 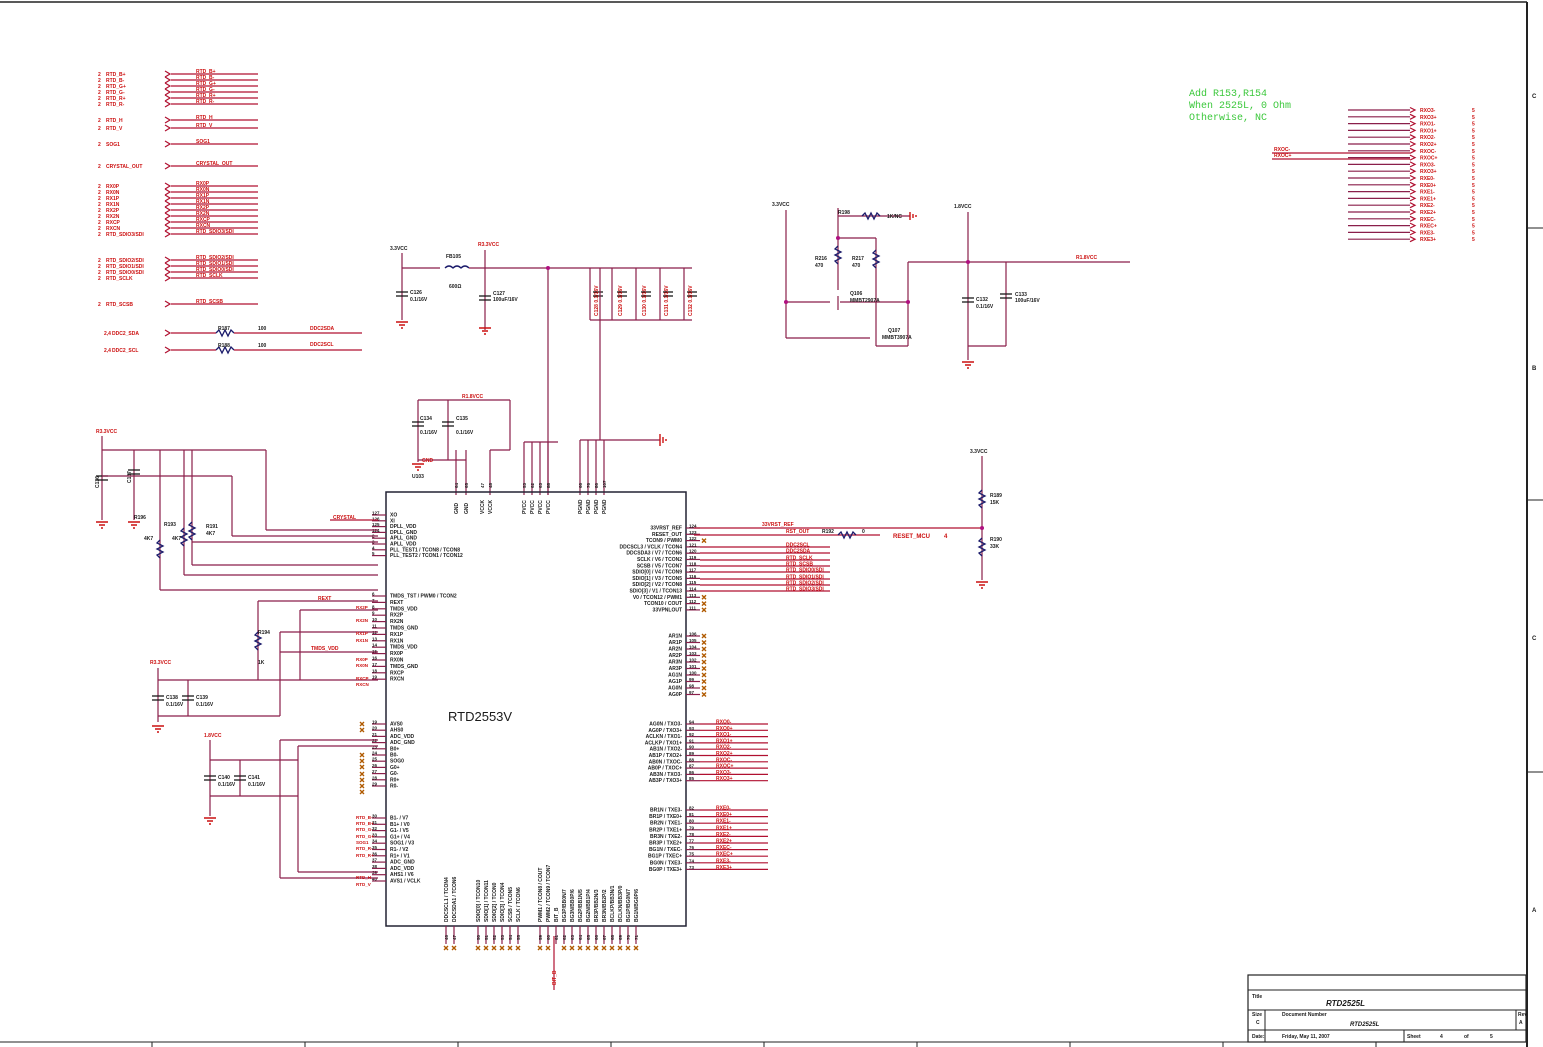 I want to click on sheet-value: 4, so click(x=1441, y=1037).